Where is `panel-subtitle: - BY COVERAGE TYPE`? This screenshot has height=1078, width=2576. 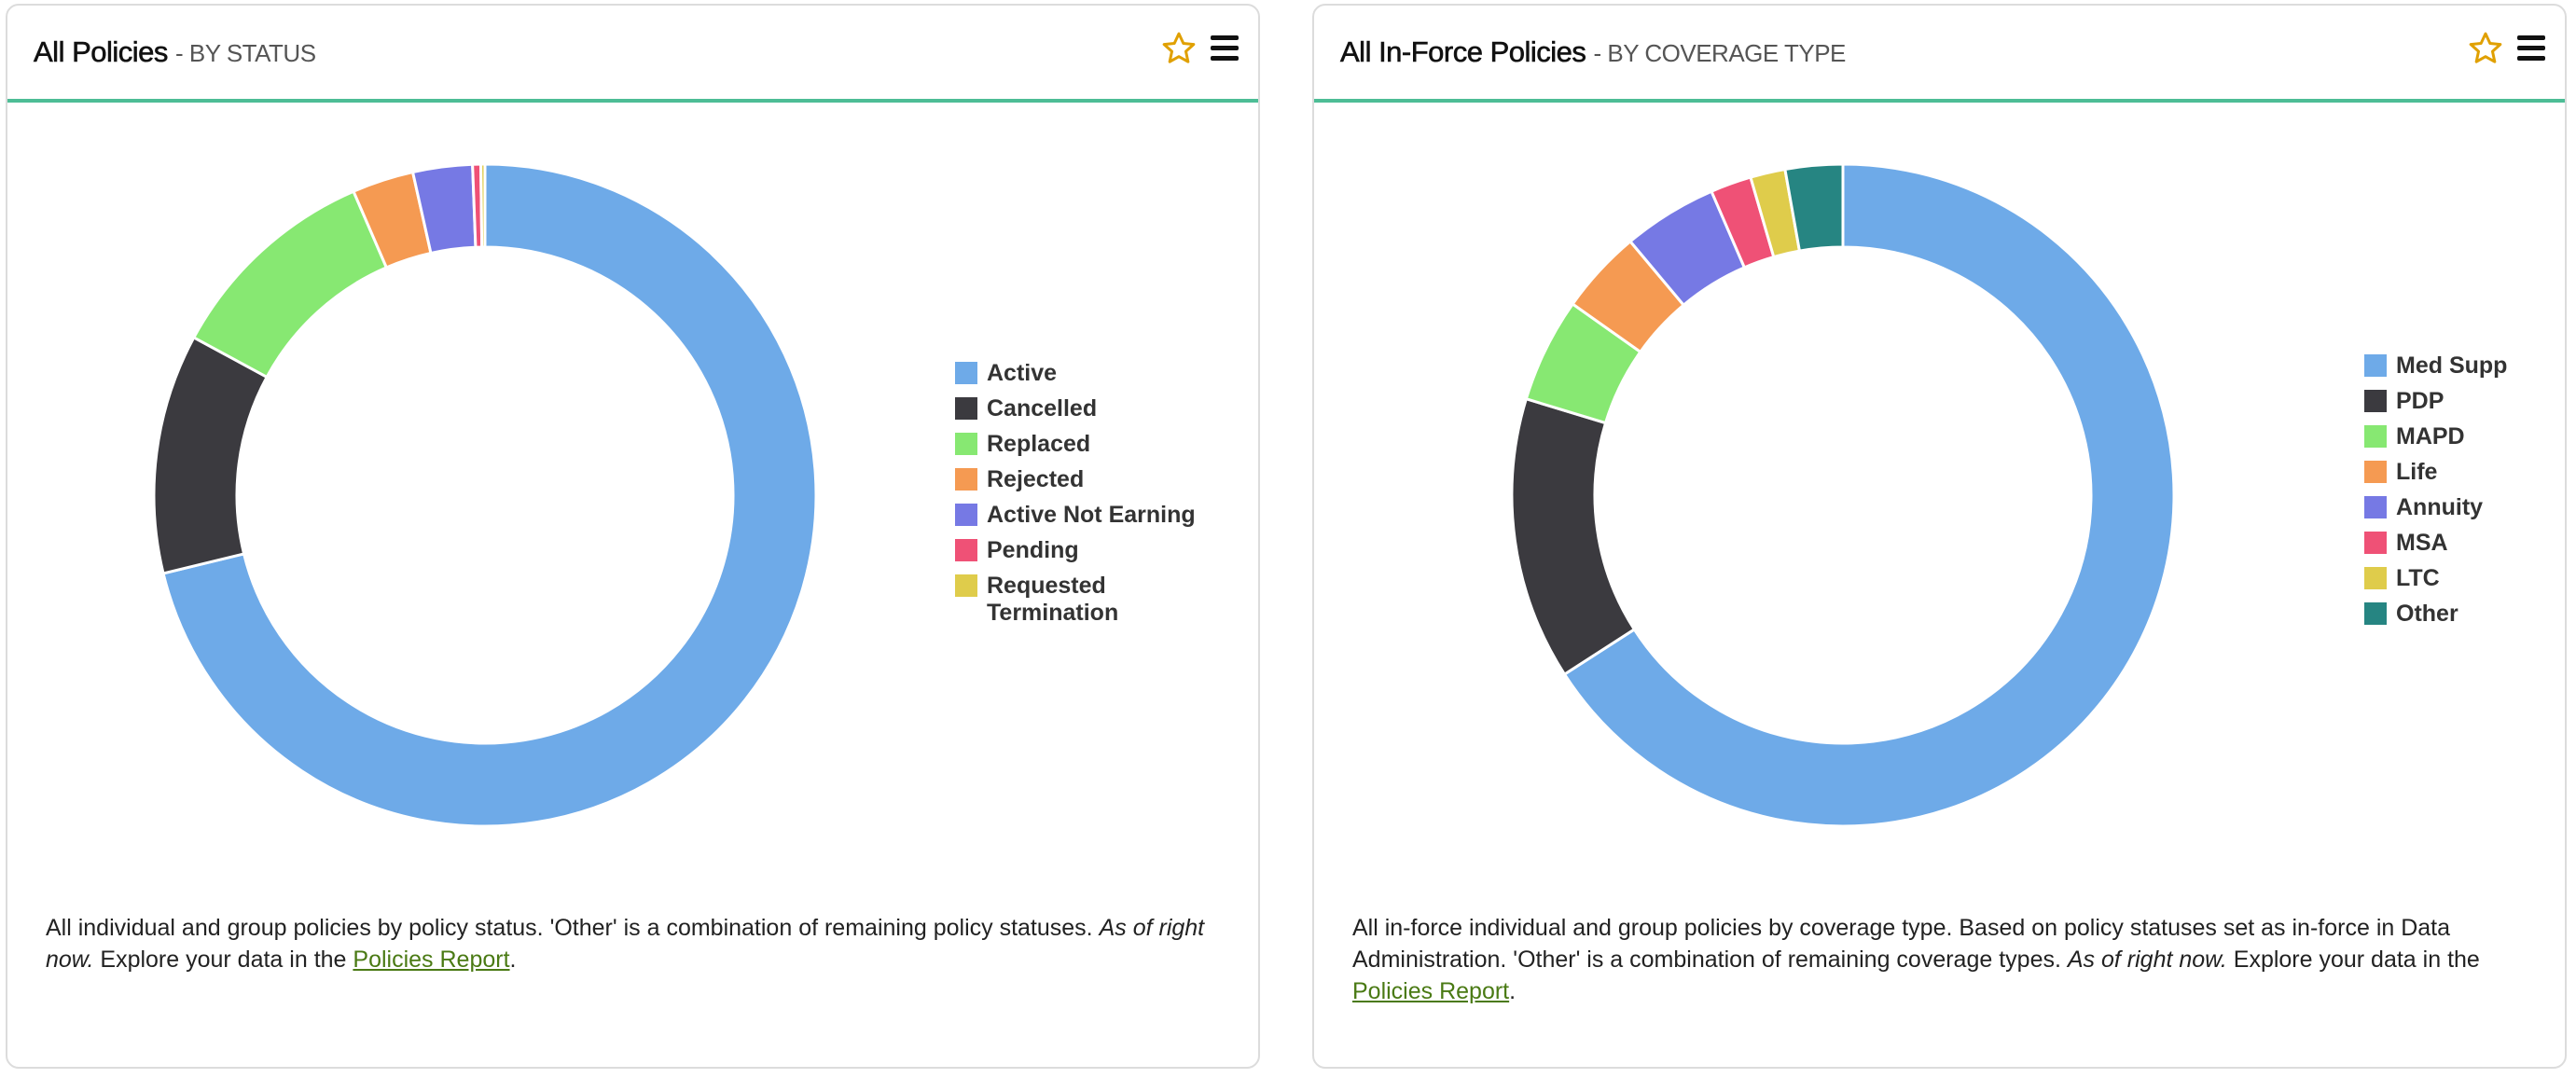 panel-subtitle: - BY COVERAGE TYPE is located at coordinates (1720, 53).